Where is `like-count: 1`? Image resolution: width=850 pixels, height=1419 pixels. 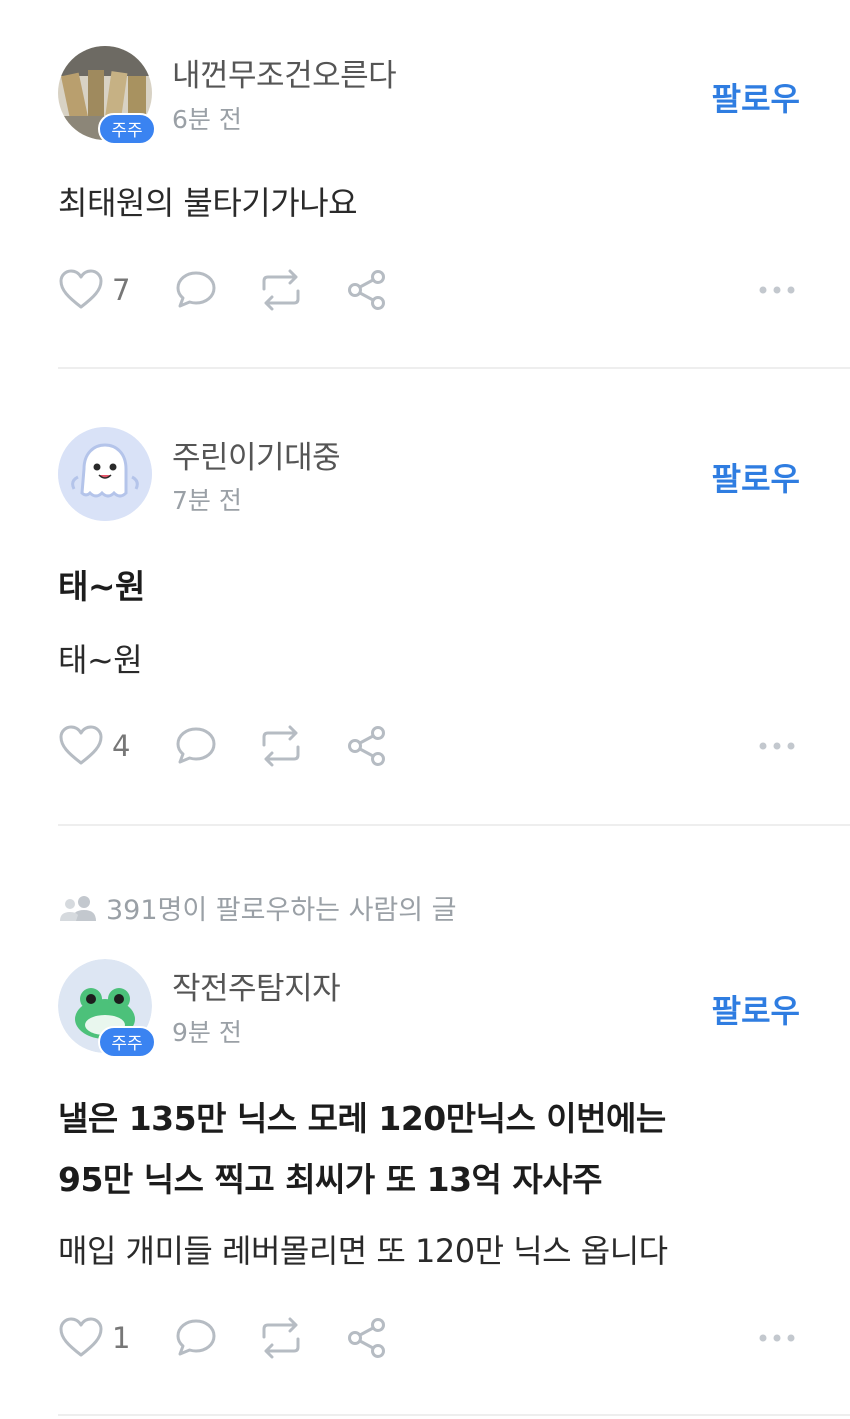
like-count: 1 is located at coordinates (121, 1338).